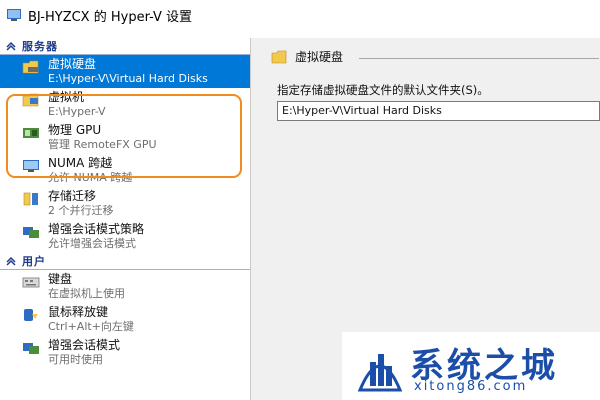 Image resolution: width=600 pixels, height=400 pixels. Describe the element at coordinates (125, 203) in the screenshot. I see `nav-item-storage-migration: 存储迁移 2 个并行迁移` at that location.